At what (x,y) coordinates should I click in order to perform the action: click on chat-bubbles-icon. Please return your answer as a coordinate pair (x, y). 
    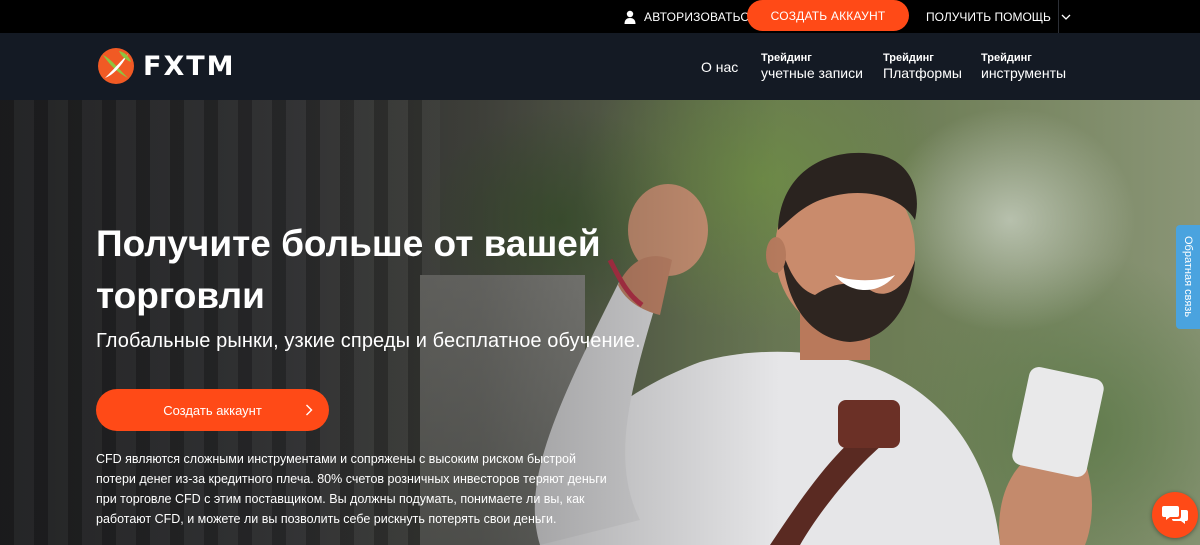
    Looking at the image, I should click on (1175, 515).